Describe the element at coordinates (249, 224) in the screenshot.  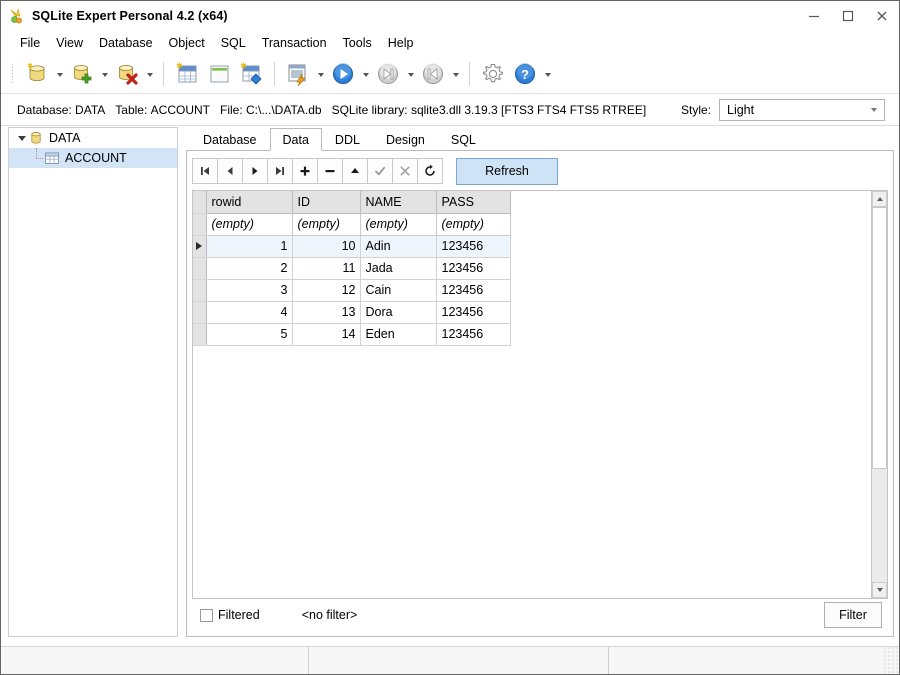
I see `filter-cell-rowid: (empty)` at that location.